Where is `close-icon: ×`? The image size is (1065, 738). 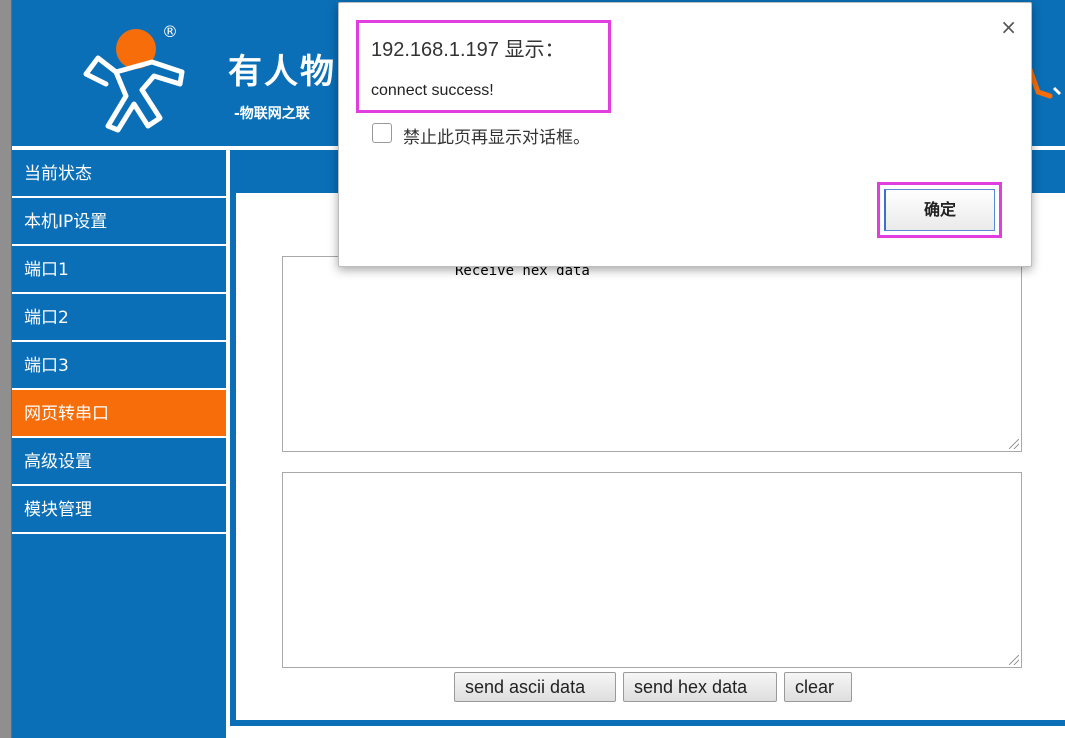 close-icon: × is located at coordinates (1008, 27).